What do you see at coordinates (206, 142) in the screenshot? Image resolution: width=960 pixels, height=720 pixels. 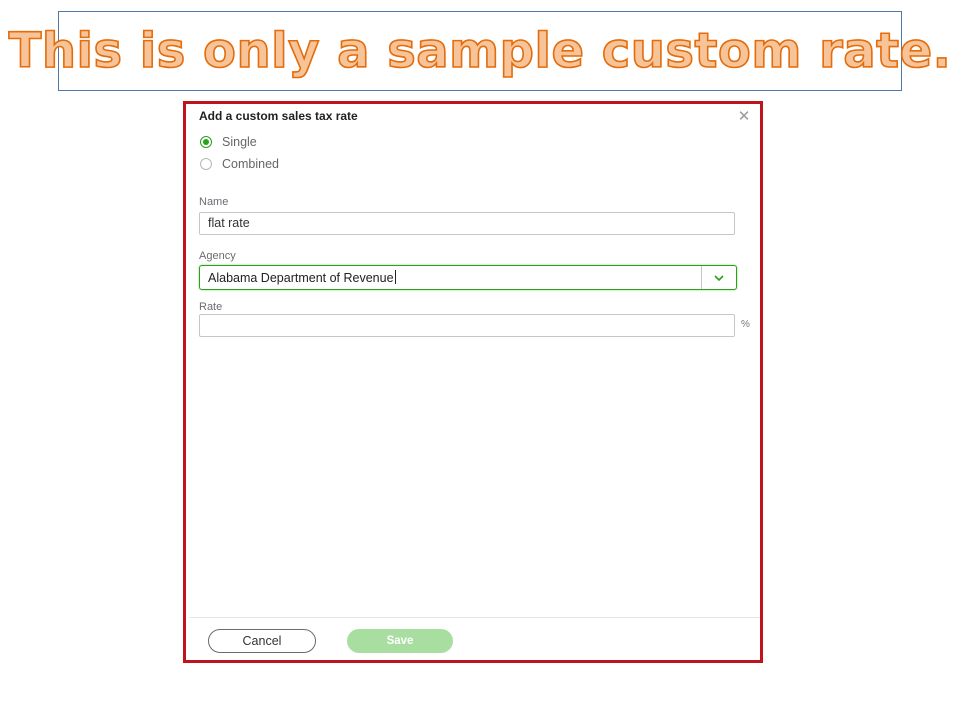 I see `radio-single-indicator` at bounding box center [206, 142].